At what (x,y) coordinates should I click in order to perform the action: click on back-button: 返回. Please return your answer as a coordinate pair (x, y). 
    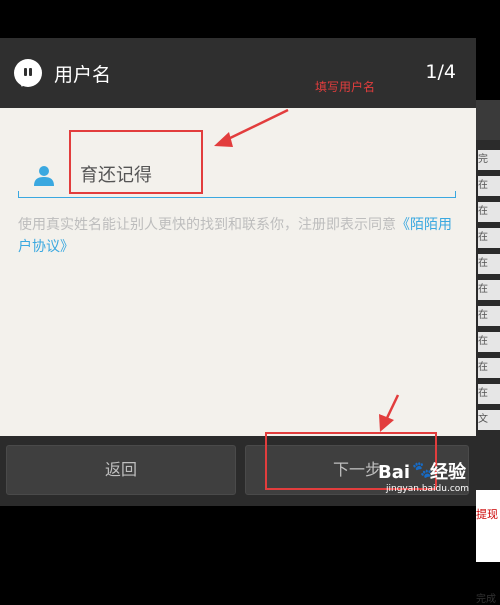
    Looking at the image, I should click on (121, 470).